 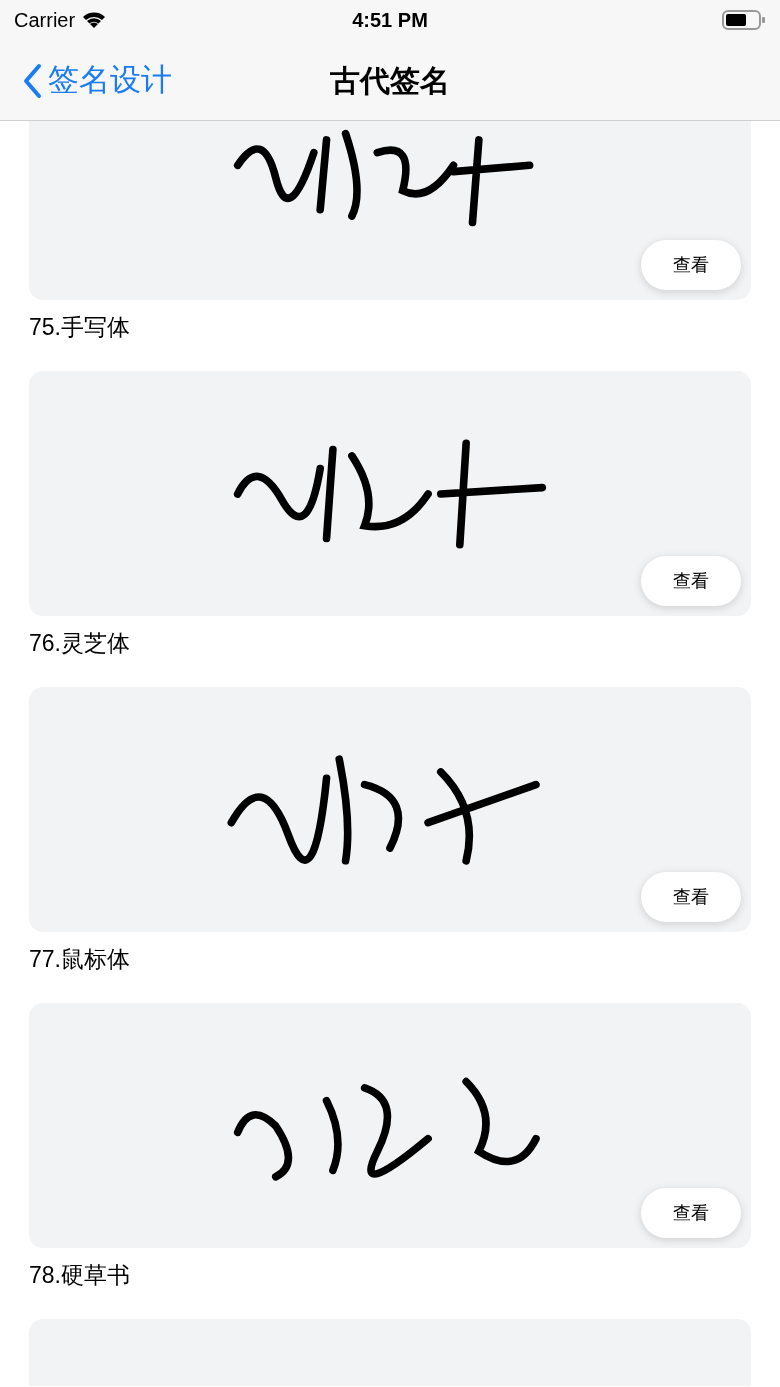 What do you see at coordinates (86, 80) in the screenshot?
I see `back-button: 签名设计` at bounding box center [86, 80].